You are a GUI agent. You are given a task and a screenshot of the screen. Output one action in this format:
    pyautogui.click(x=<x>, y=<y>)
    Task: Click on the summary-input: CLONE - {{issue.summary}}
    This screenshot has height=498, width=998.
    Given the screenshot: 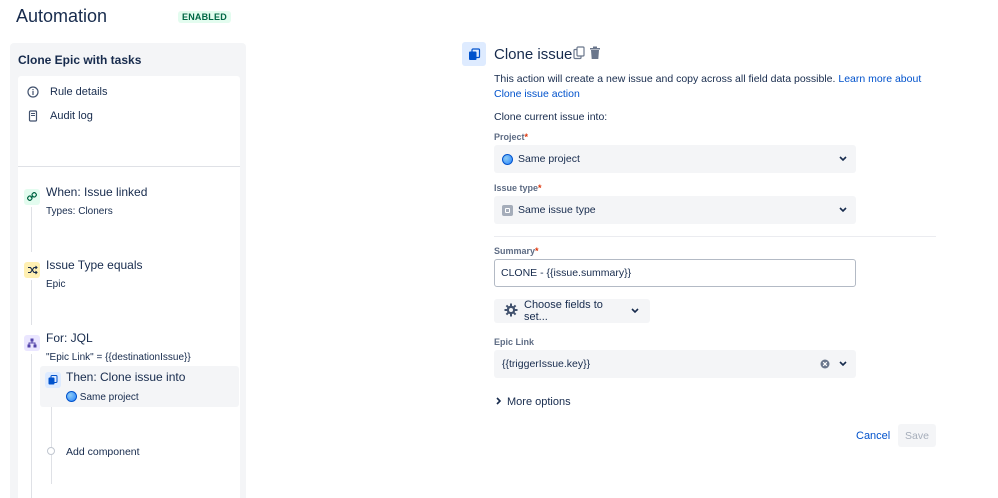 What is the action you would take?
    pyautogui.click(x=675, y=273)
    